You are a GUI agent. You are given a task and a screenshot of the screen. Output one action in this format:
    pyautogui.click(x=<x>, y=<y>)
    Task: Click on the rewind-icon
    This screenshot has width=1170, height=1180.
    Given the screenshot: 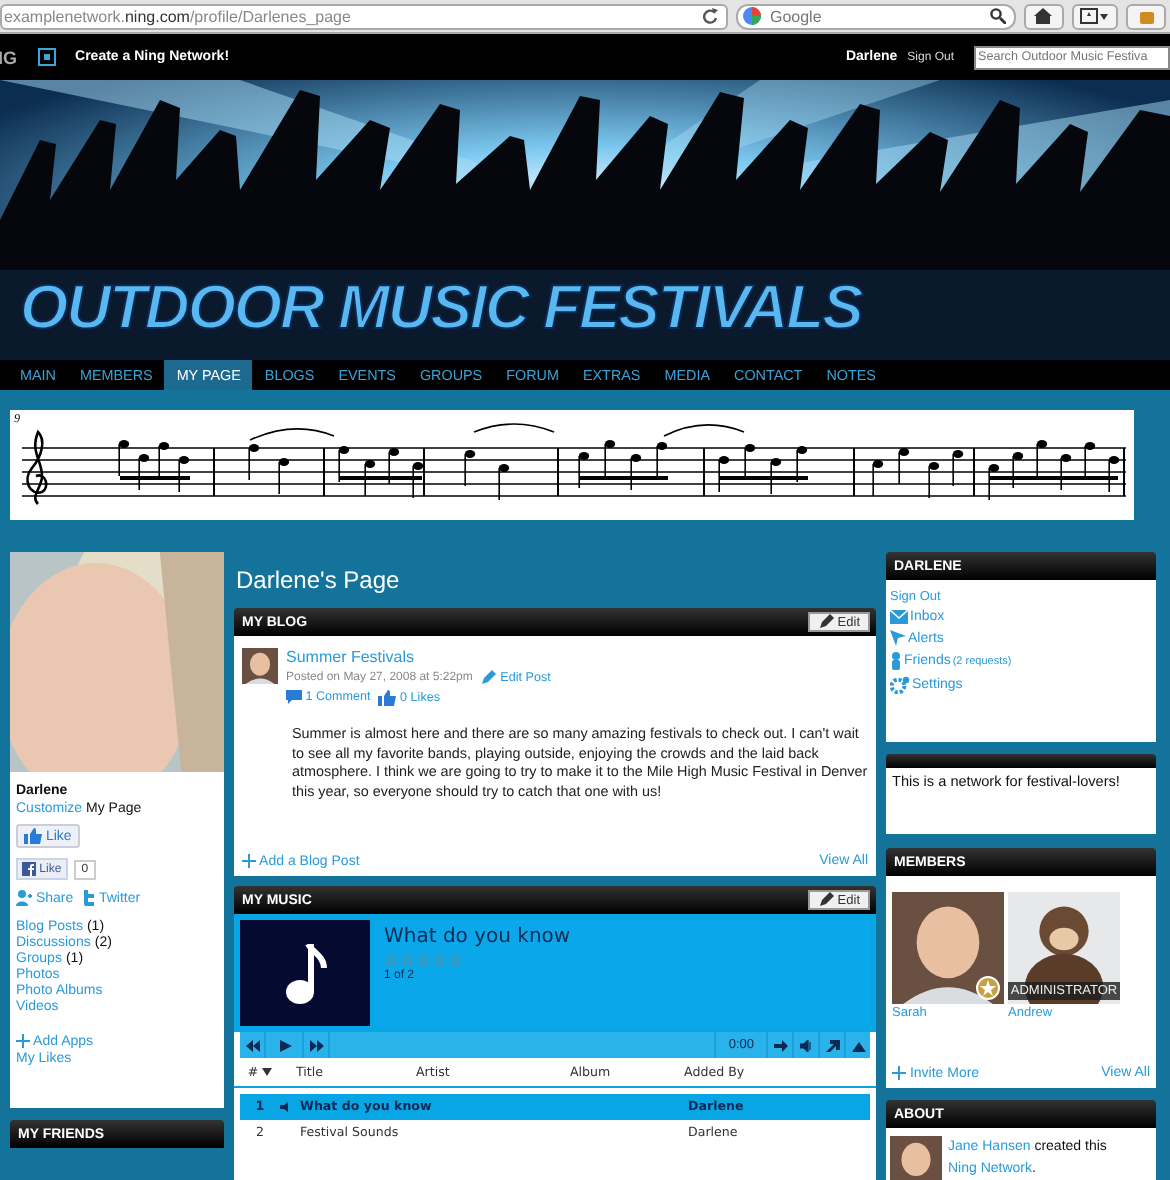 What is the action you would take?
    pyautogui.click(x=252, y=1045)
    